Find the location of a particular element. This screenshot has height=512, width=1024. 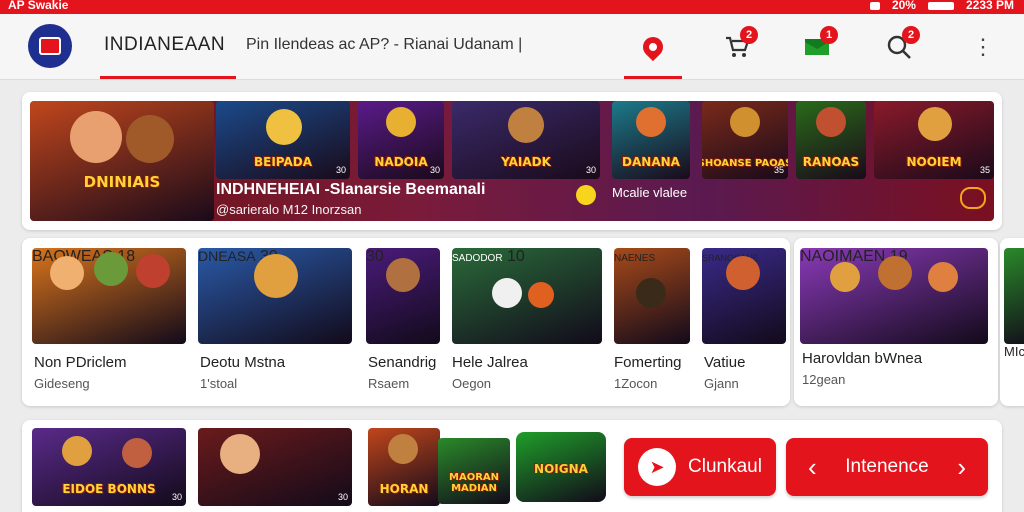

banner-tile-3: NADOIA 30 is located at coordinates (401, 140).